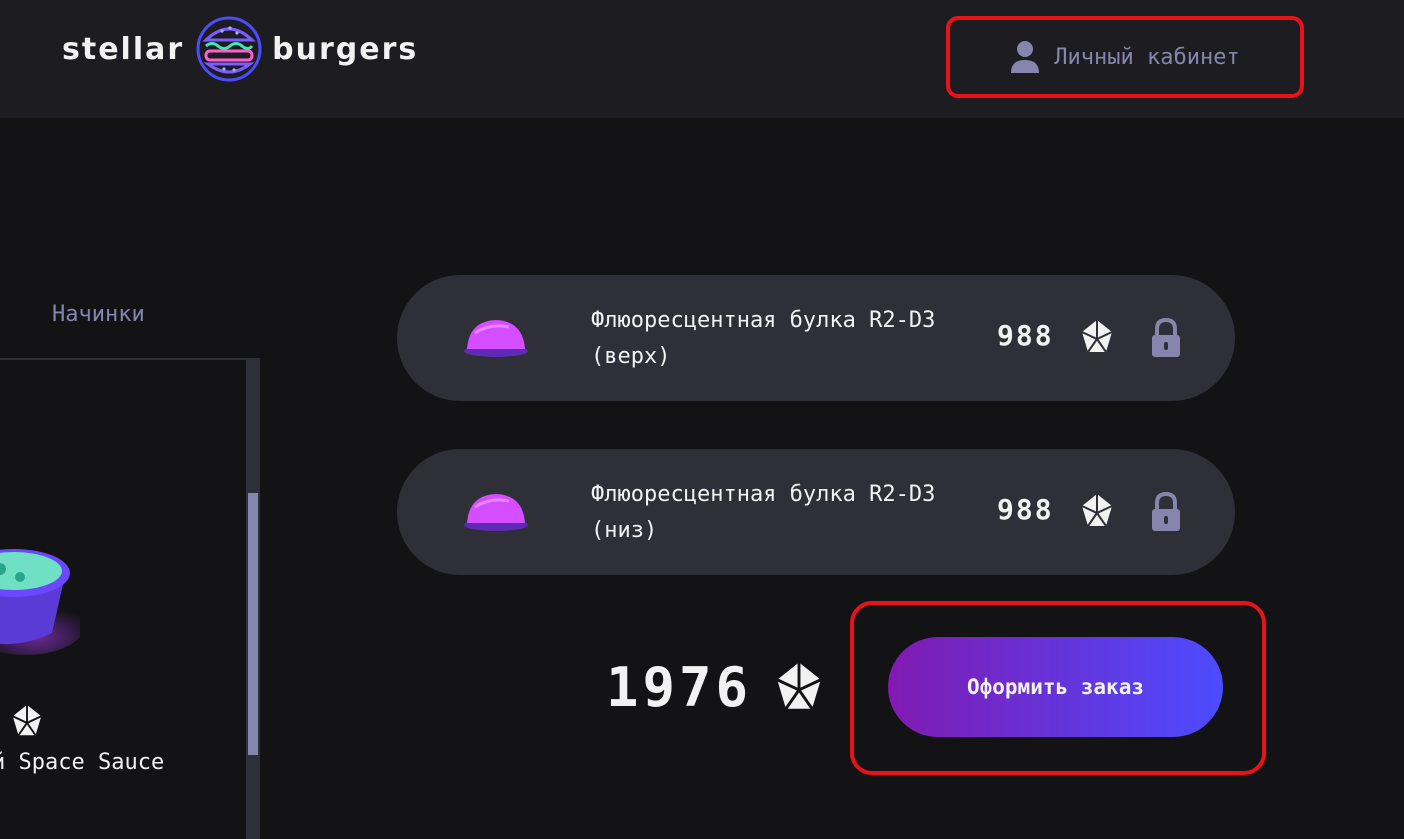  Describe the element at coordinates (679, 687) in the screenshot. I see `order-total: 1976` at that location.